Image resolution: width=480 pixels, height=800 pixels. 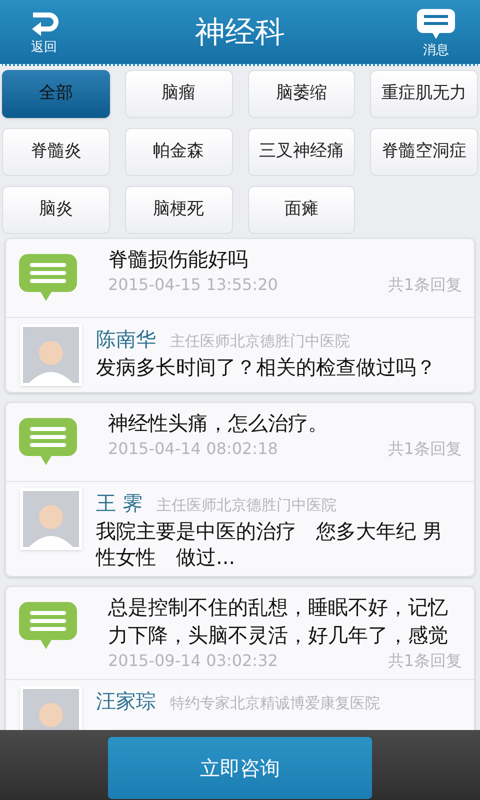 I want to click on back-button: 返回, so click(x=44, y=32).